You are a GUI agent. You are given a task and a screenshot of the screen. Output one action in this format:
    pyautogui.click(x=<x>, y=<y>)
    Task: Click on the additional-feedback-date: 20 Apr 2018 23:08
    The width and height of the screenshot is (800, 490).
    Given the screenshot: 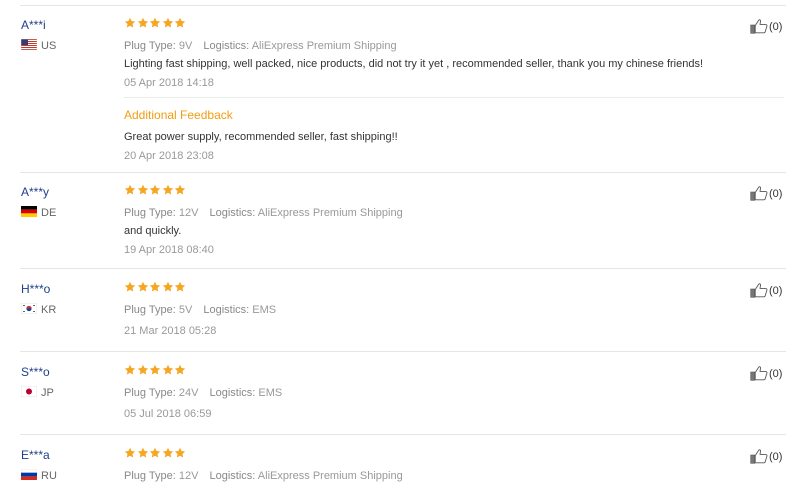 What is the action you would take?
    pyautogui.click(x=169, y=156)
    